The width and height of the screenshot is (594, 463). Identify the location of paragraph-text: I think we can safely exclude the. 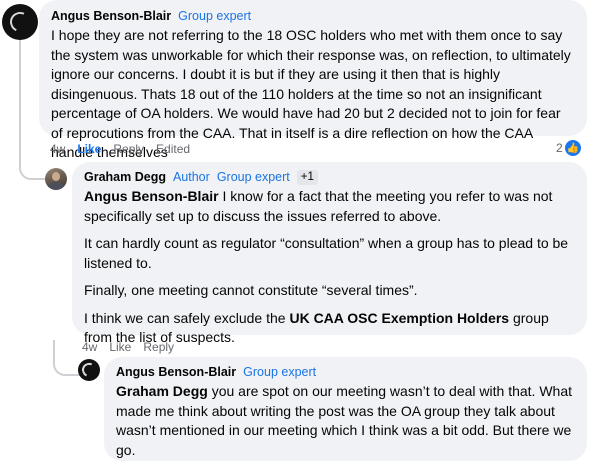
(187, 317).